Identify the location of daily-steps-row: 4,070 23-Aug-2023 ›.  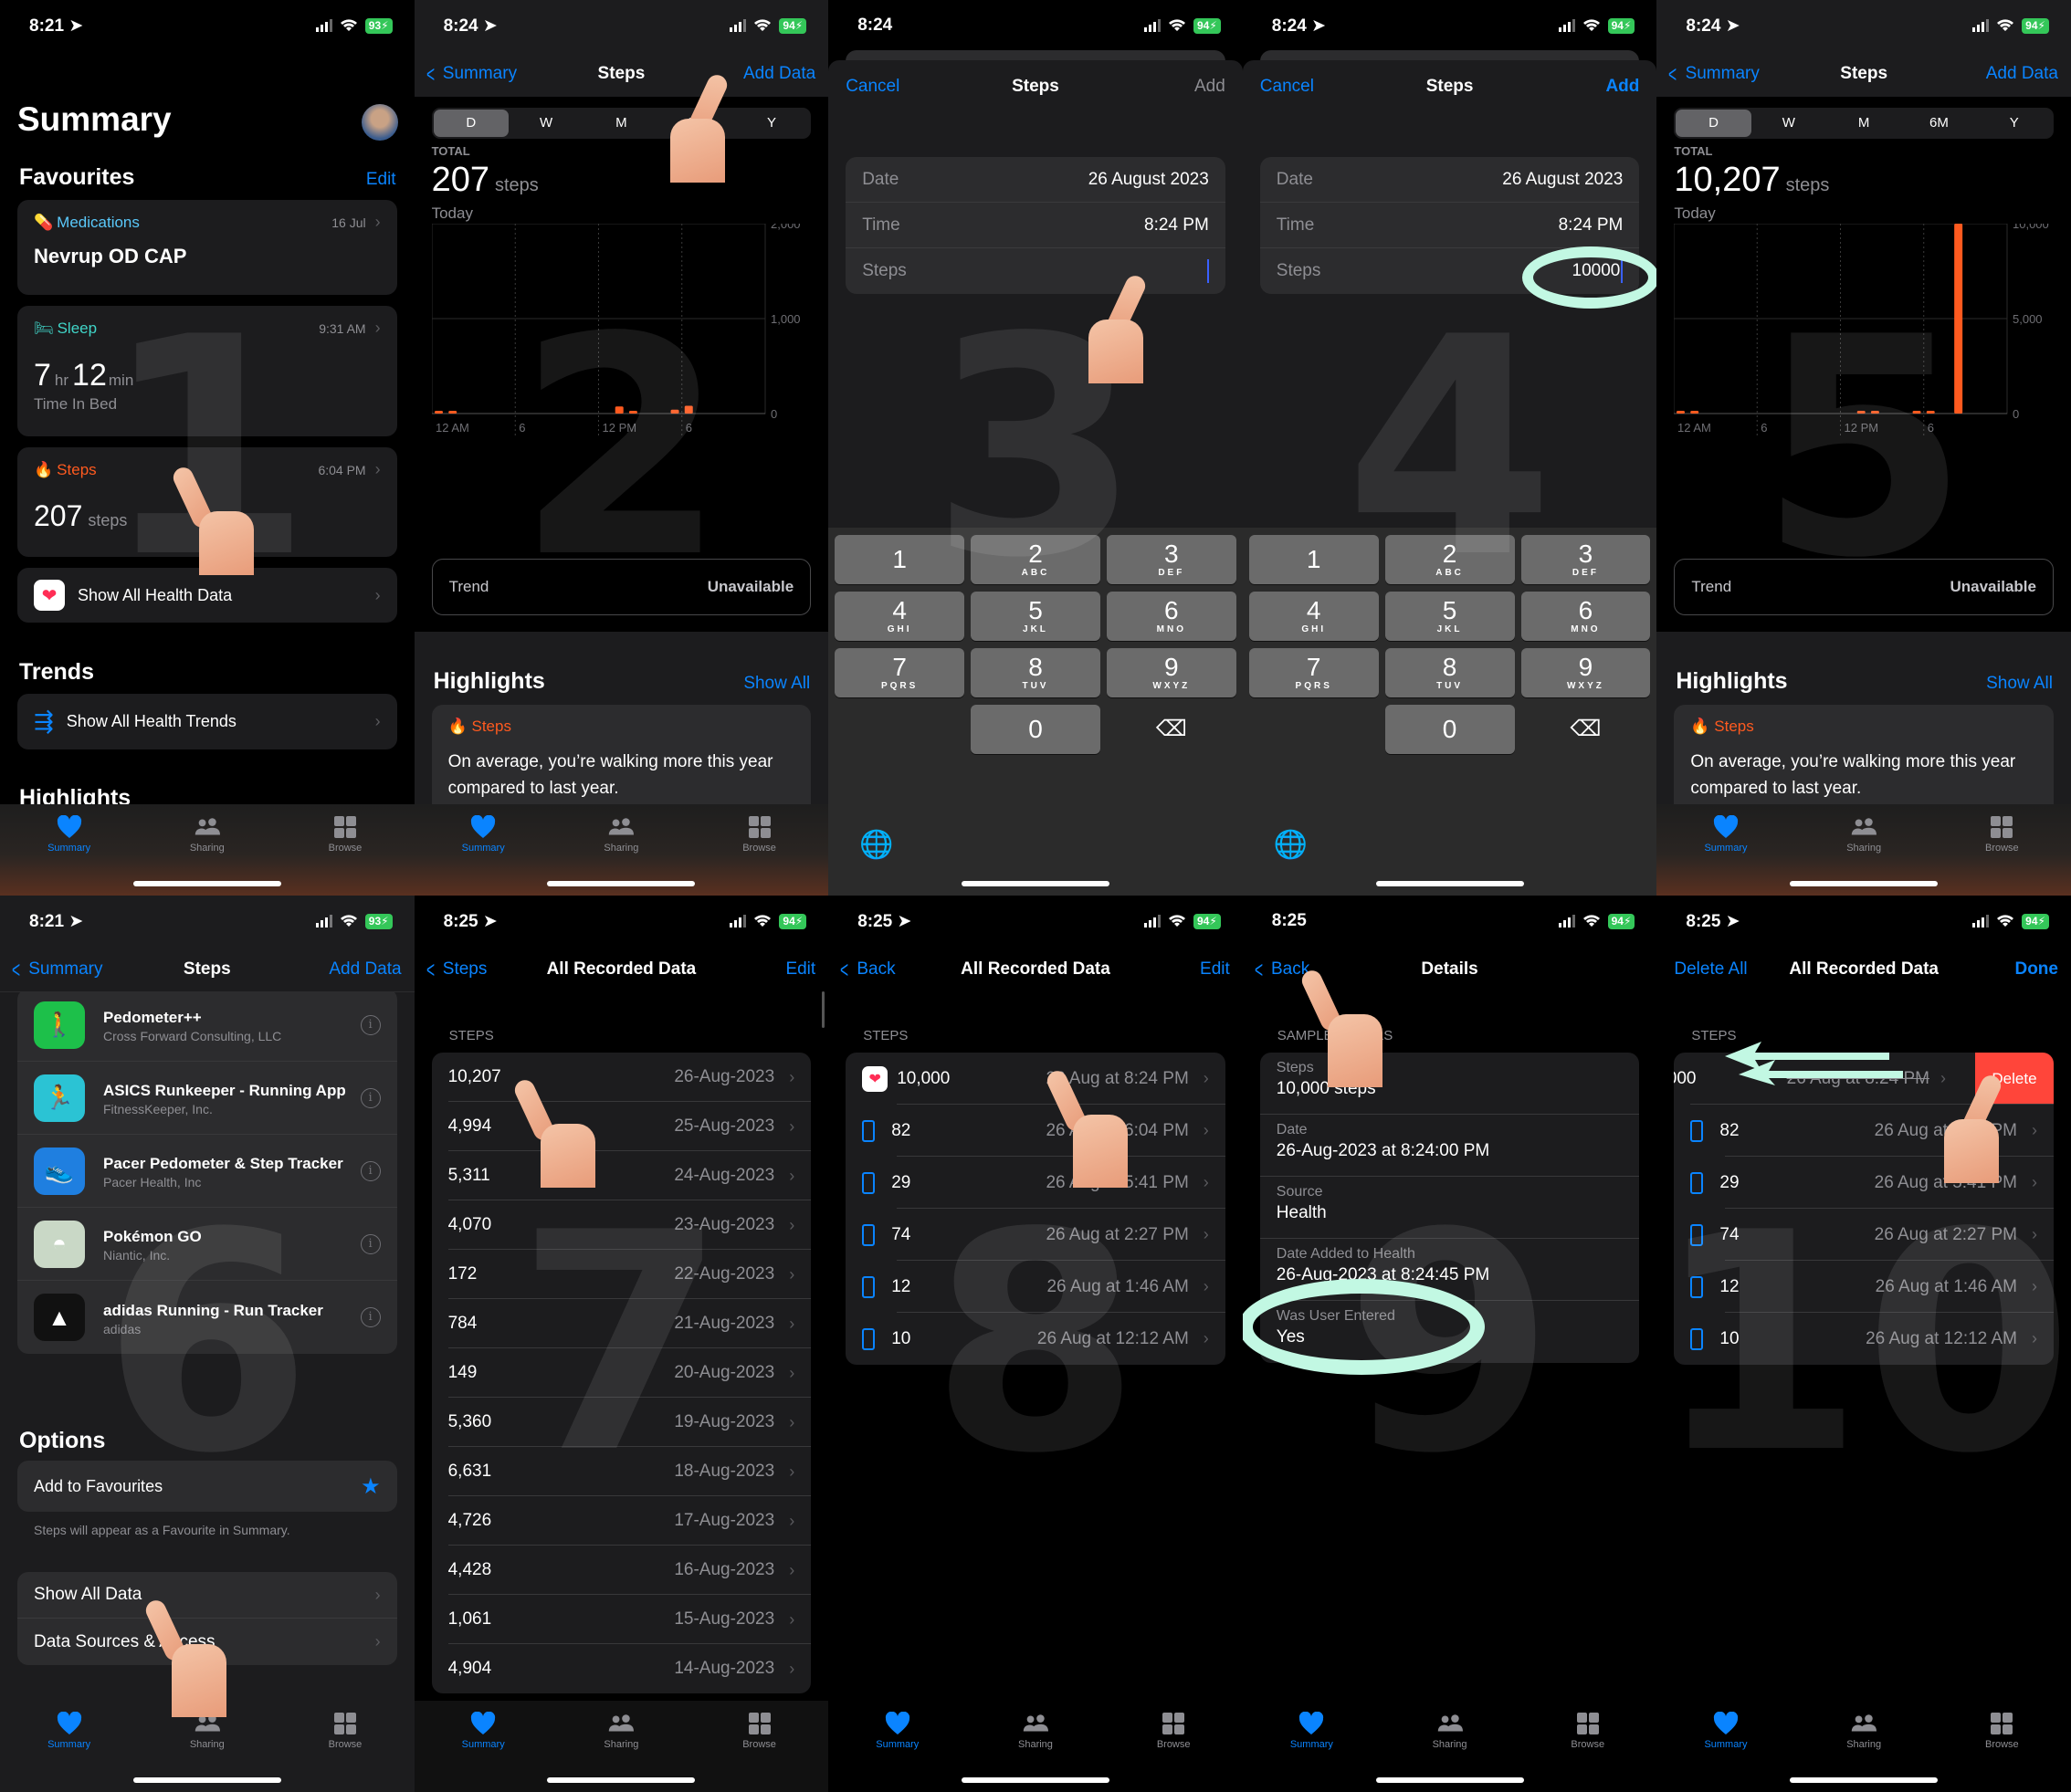
(622, 1225).